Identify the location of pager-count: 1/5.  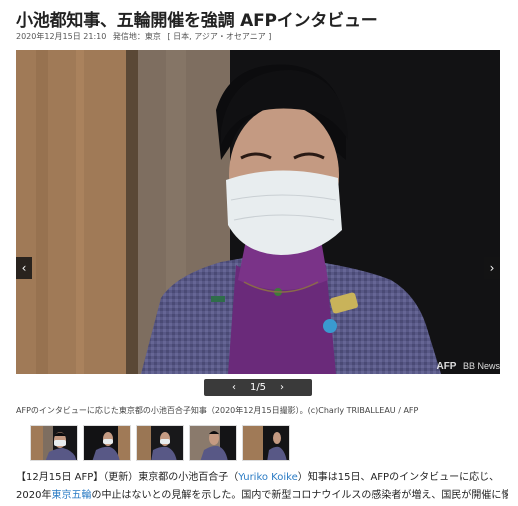
(258, 387).